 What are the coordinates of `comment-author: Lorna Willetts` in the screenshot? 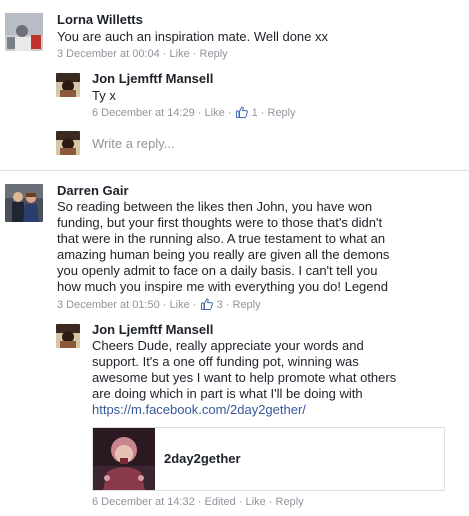 It's located at (100, 20).